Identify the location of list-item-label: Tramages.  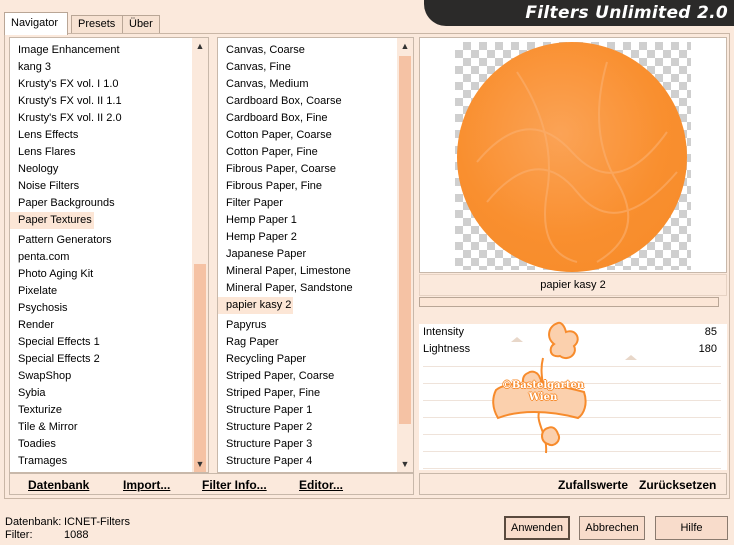
(43, 461).